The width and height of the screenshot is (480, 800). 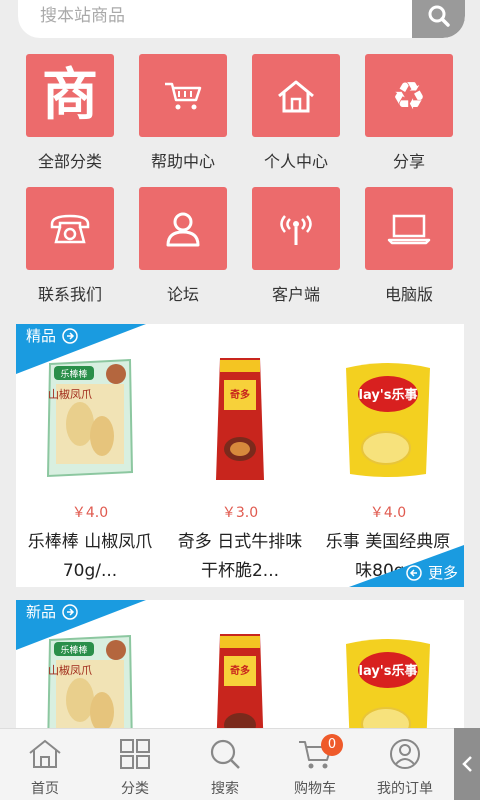 I want to click on home-nav-icon, so click(x=45, y=753).